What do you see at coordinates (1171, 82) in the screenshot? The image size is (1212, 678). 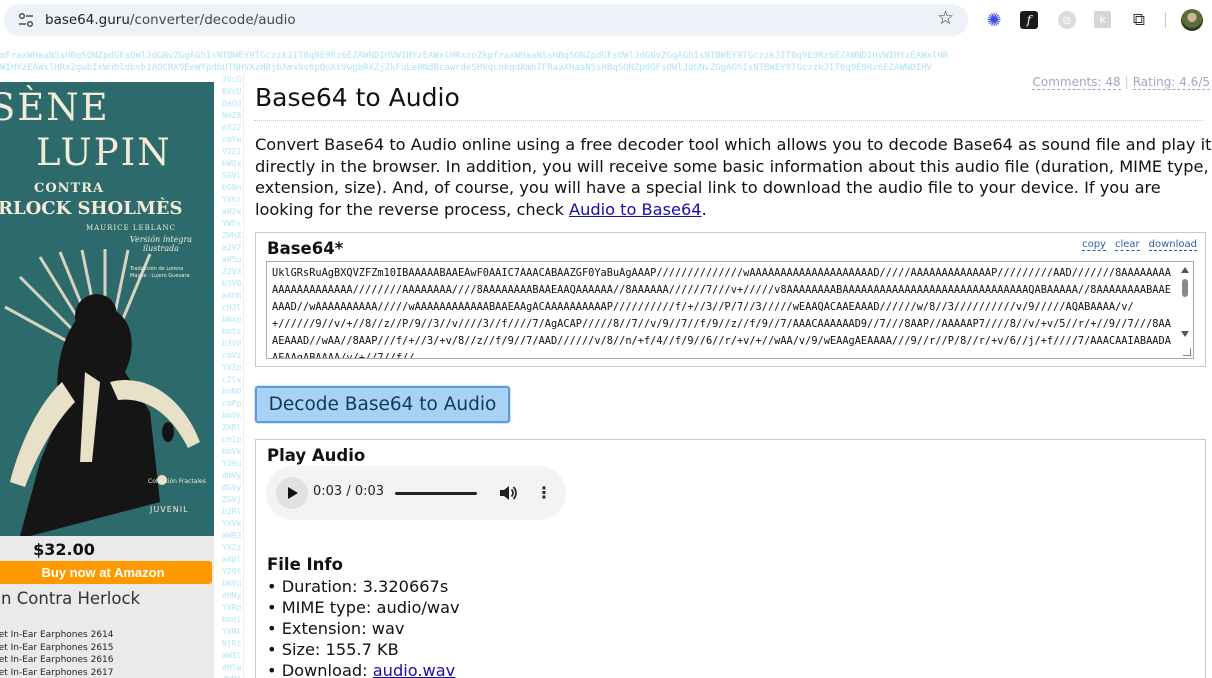 I see `rating-link: Rating: 4.6/5` at bounding box center [1171, 82].